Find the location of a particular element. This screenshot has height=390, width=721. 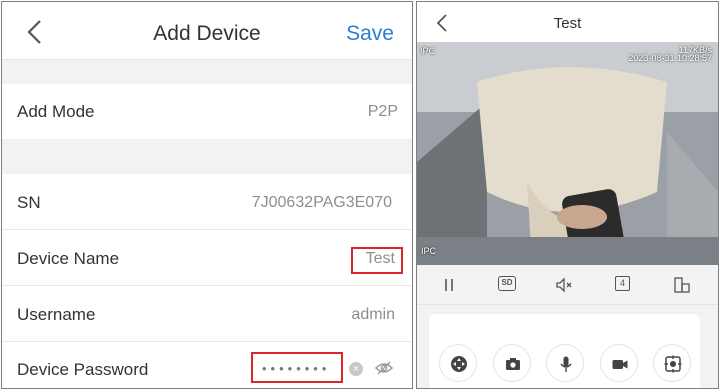

add-mode-value: P2P is located at coordinates (382, 111).